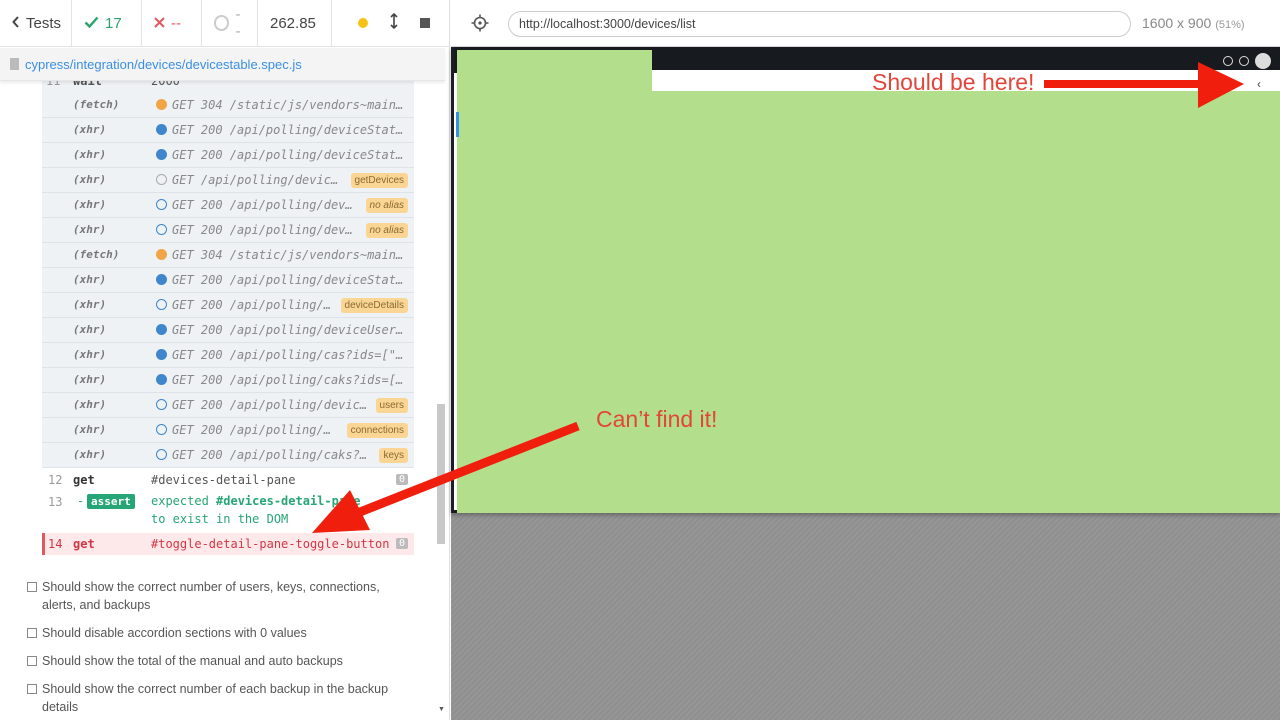 Image resolution: width=1280 pixels, height=720 pixels. I want to click on command-number: 13, so click(55, 502).